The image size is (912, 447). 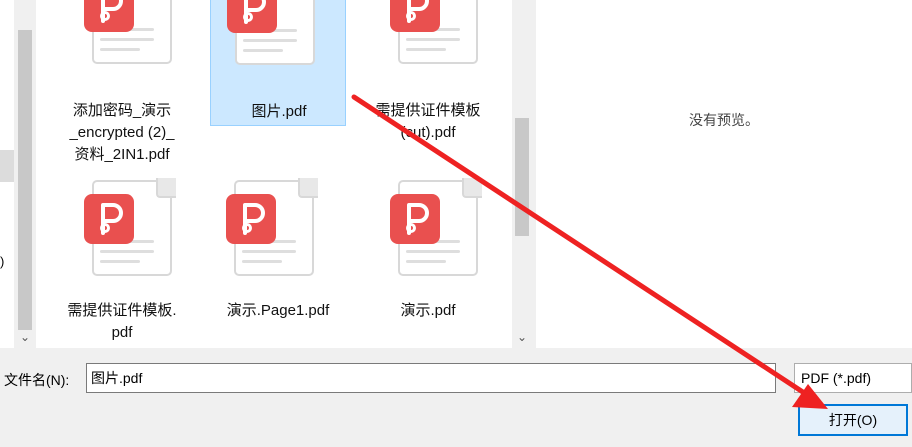 What do you see at coordinates (7, 166) in the screenshot?
I see `nav-selected-item` at bounding box center [7, 166].